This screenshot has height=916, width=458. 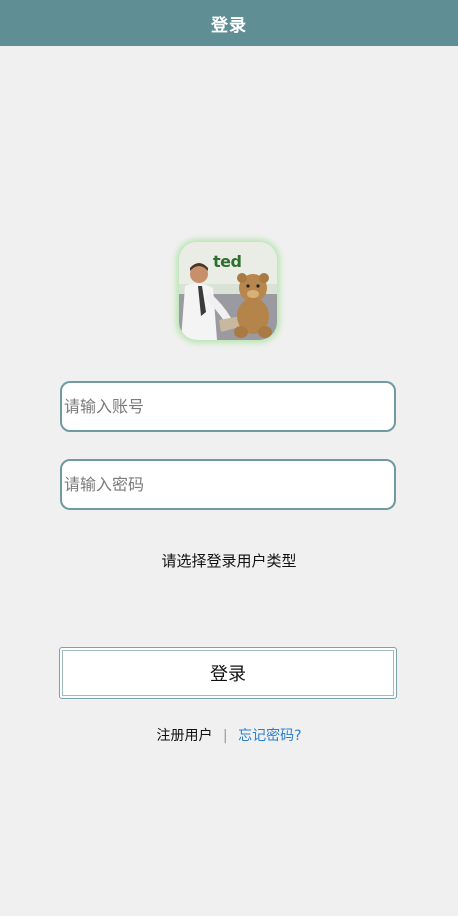 What do you see at coordinates (269, 736) in the screenshot?
I see `forgot-password-link: 忘记密码?` at bounding box center [269, 736].